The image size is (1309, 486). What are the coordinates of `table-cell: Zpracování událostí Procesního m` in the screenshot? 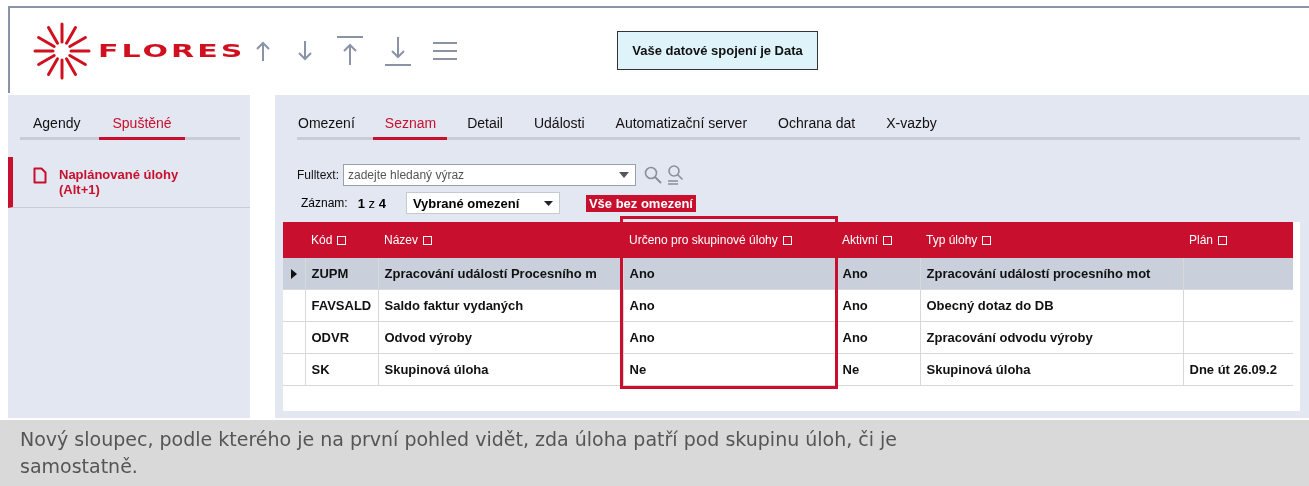 It's located at (490, 273).